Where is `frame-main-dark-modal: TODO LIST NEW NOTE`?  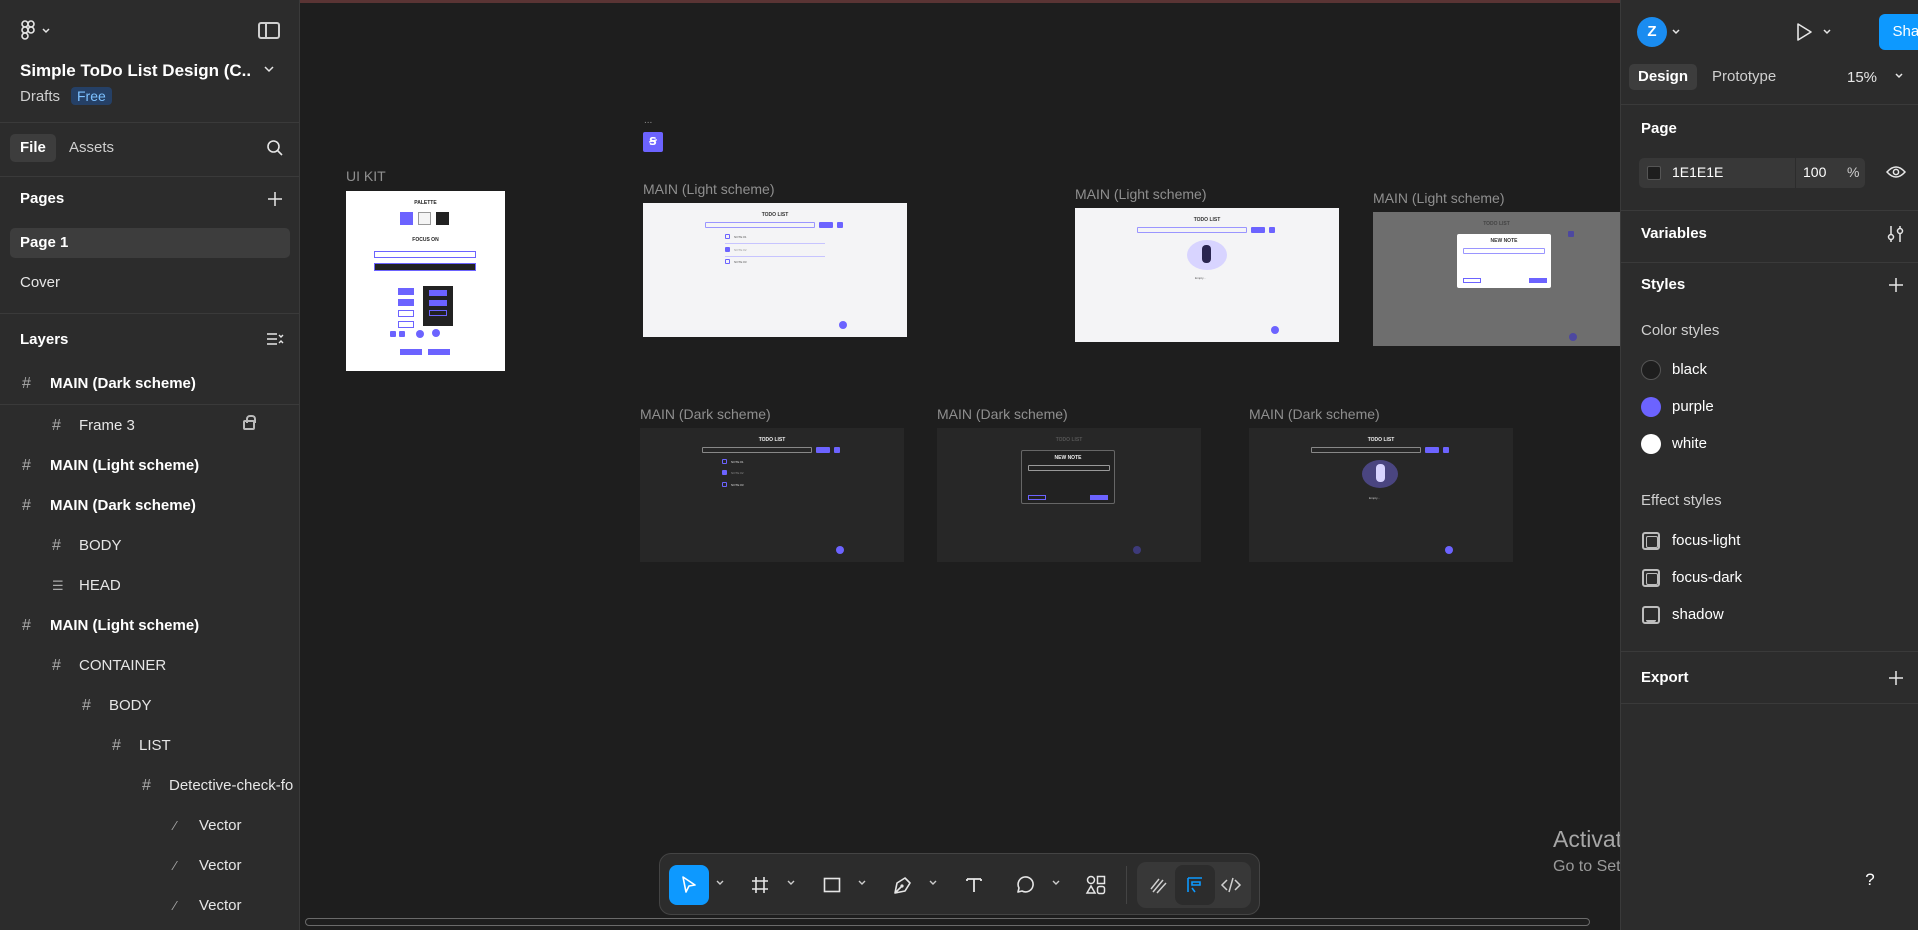
frame-main-dark-modal: TODO LIST NEW NOTE is located at coordinates (1069, 495).